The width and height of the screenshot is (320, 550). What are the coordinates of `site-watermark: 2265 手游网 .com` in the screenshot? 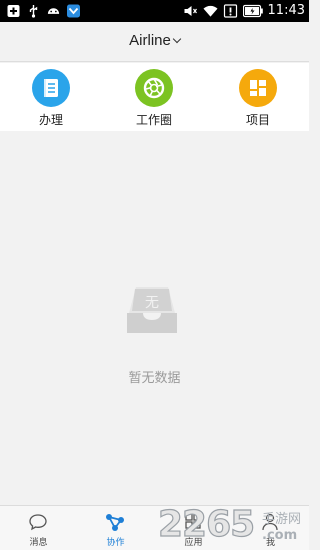 It's located at (229, 523).